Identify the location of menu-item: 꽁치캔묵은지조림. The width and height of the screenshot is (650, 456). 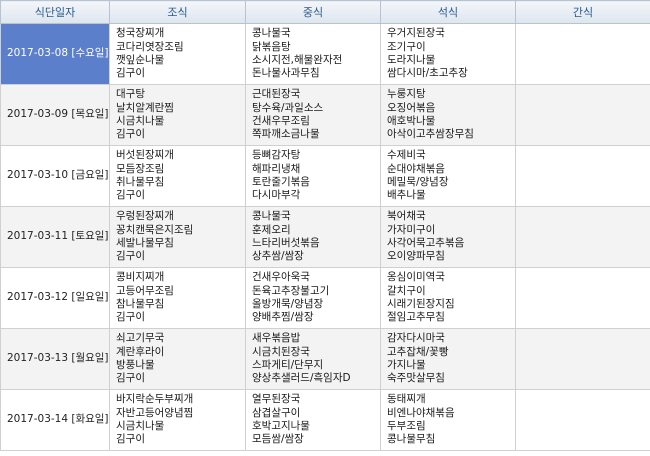
(155, 229).